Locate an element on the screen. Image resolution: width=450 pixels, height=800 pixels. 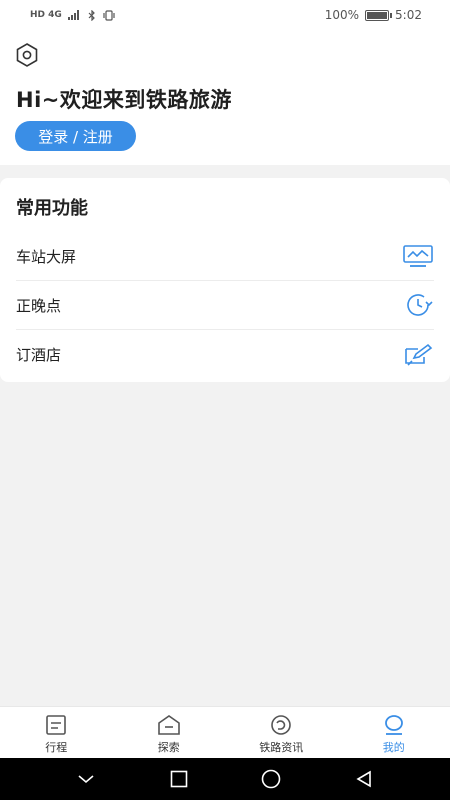
nav-tab-news: 铁路资讯 is located at coordinates (281, 732).